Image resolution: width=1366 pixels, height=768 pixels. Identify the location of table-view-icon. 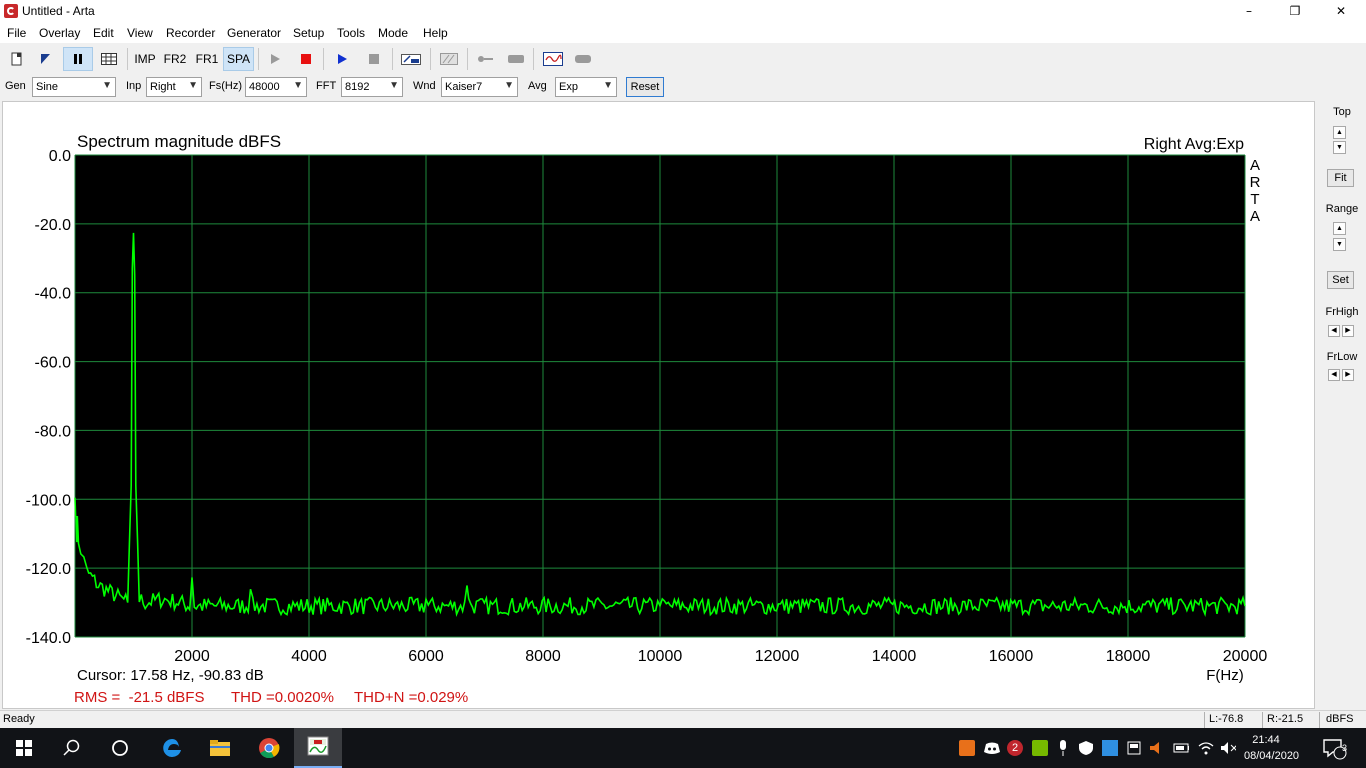
(109, 59).